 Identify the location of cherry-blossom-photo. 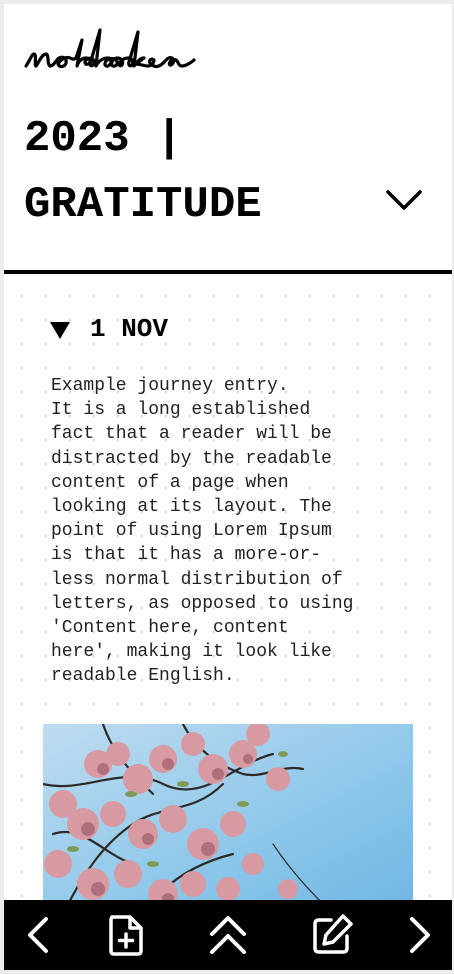
(228, 812).